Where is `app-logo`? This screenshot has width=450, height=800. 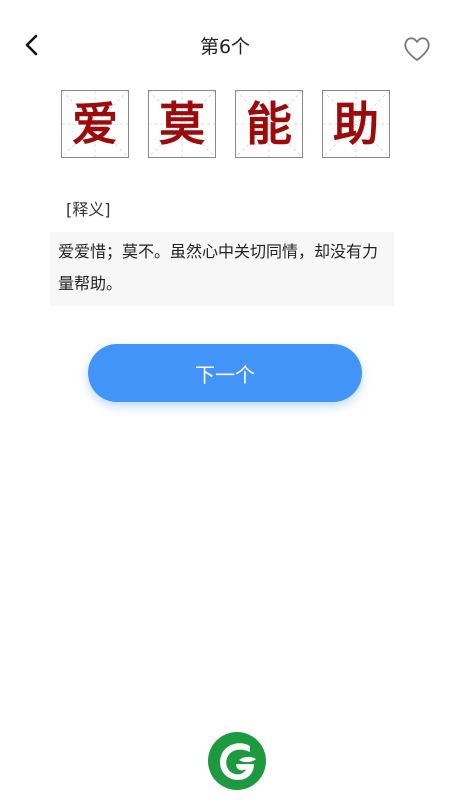 app-logo is located at coordinates (237, 761).